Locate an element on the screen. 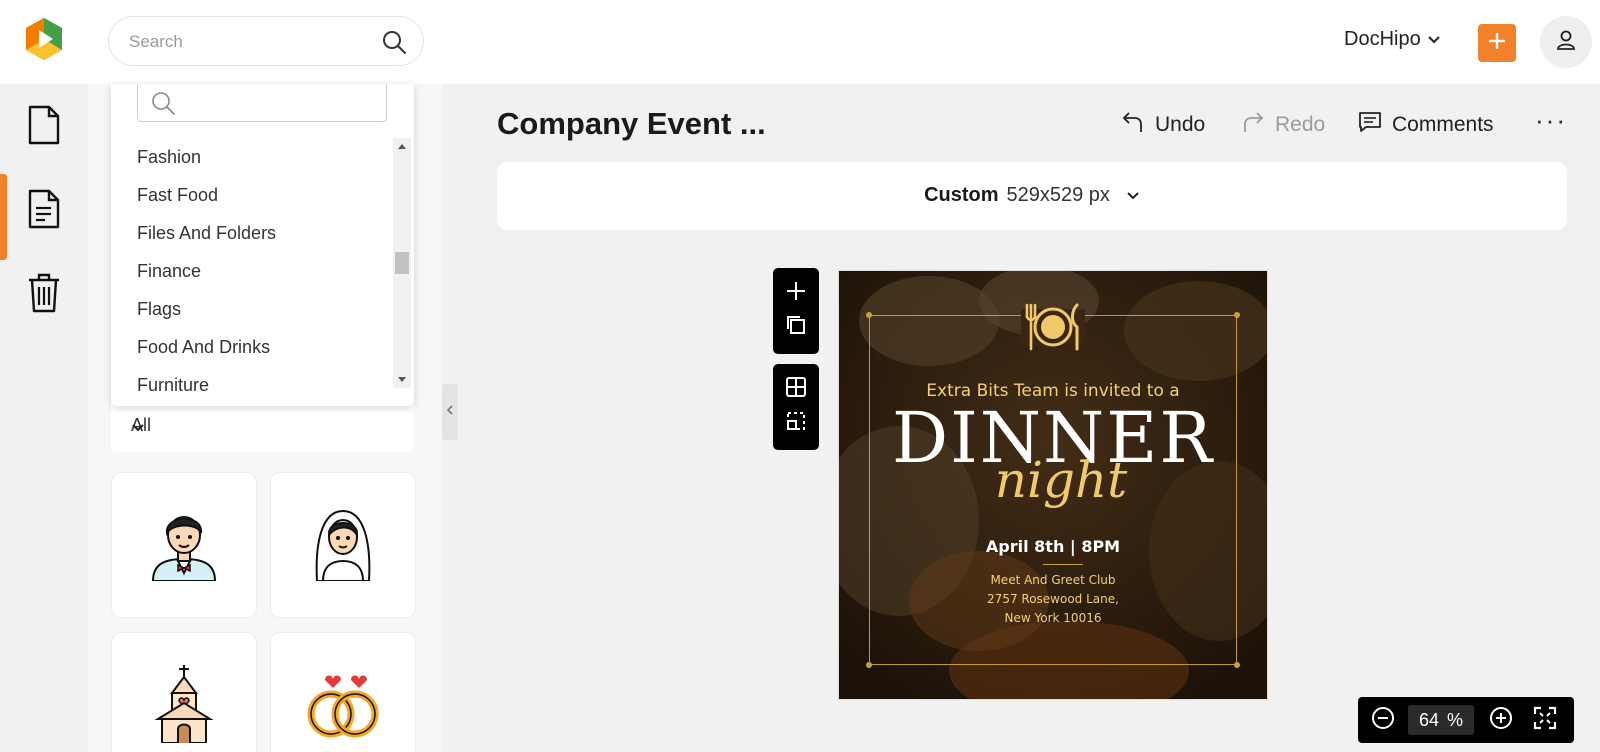 Image resolution: width=1600 pixels, height=752 pixels. script-night: night is located at coordinates (1061, 480).